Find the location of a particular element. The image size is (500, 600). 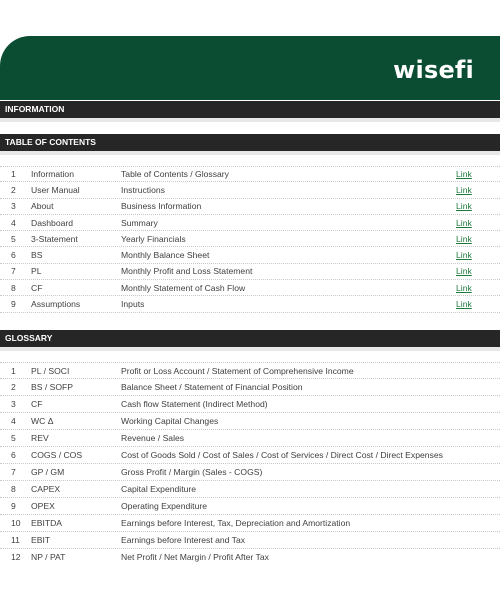

glossary-row-abbreviation: CAPEX is located at coordinates (46, 489).